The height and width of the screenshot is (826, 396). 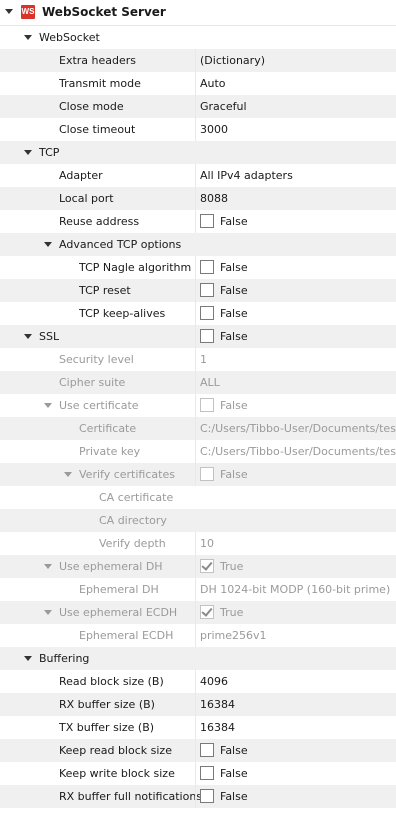 I want to click on group-label: Use ephemeral ECDH, so click(x=118, y=612).